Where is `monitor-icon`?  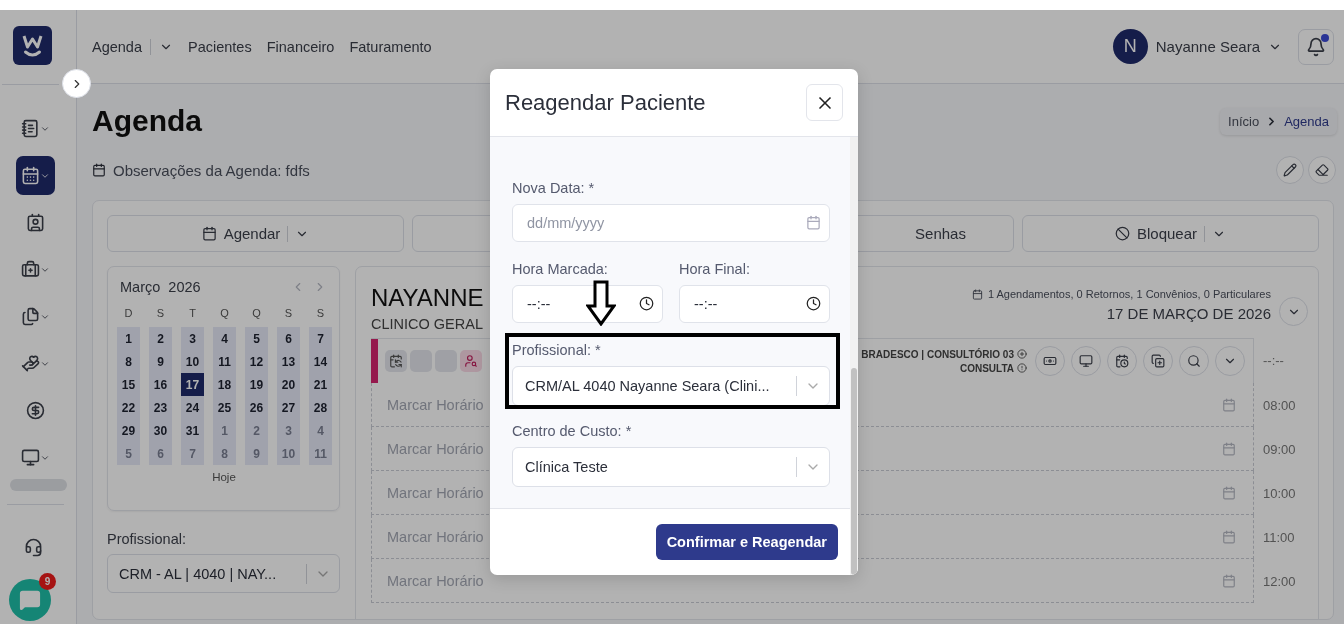
monitor-icon is located at coordinates (30, 457).